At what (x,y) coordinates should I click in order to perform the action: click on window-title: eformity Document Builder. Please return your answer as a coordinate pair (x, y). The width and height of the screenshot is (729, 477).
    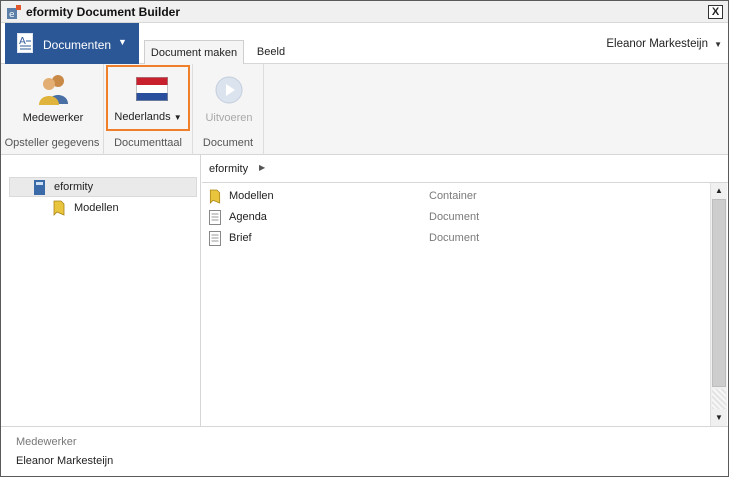
    Looking at the image, I should click on (103, 12).